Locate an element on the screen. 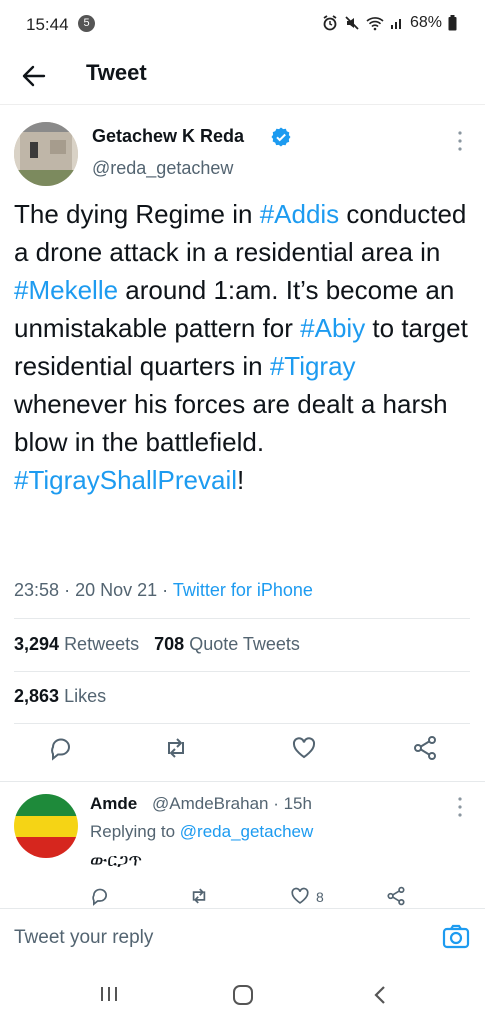 This screenshot has width=485, height=1024. reply-button is located at coordinates (62, 749).